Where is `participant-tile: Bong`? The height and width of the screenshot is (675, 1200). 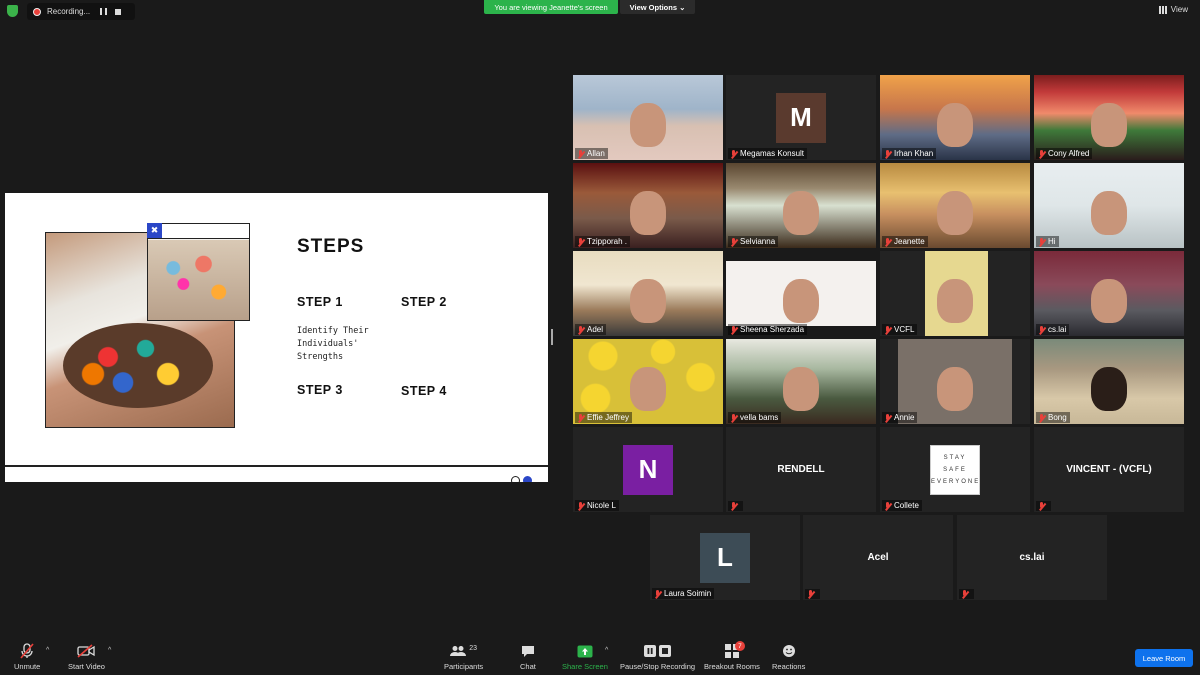 participant-tile: Bong is located at coordinates (1109, 381).